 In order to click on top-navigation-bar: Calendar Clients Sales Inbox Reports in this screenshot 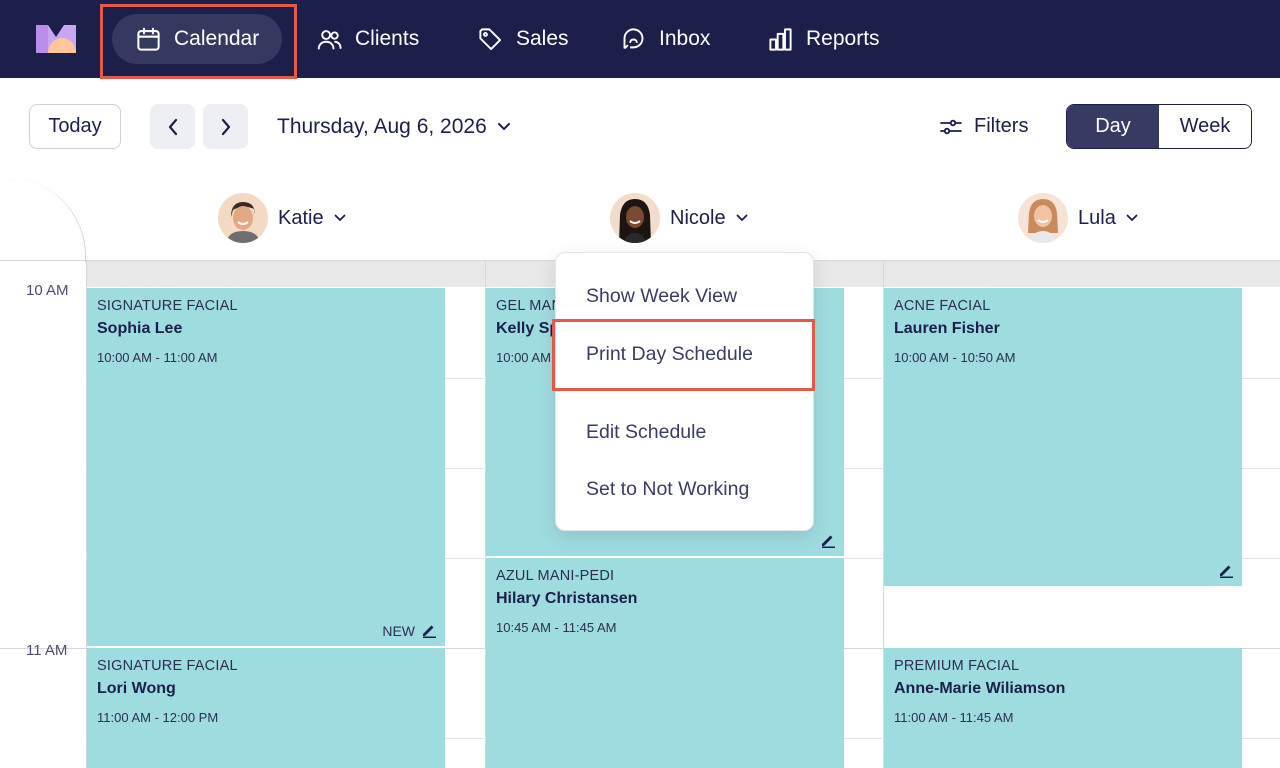, I will do `click(640, 39)`.